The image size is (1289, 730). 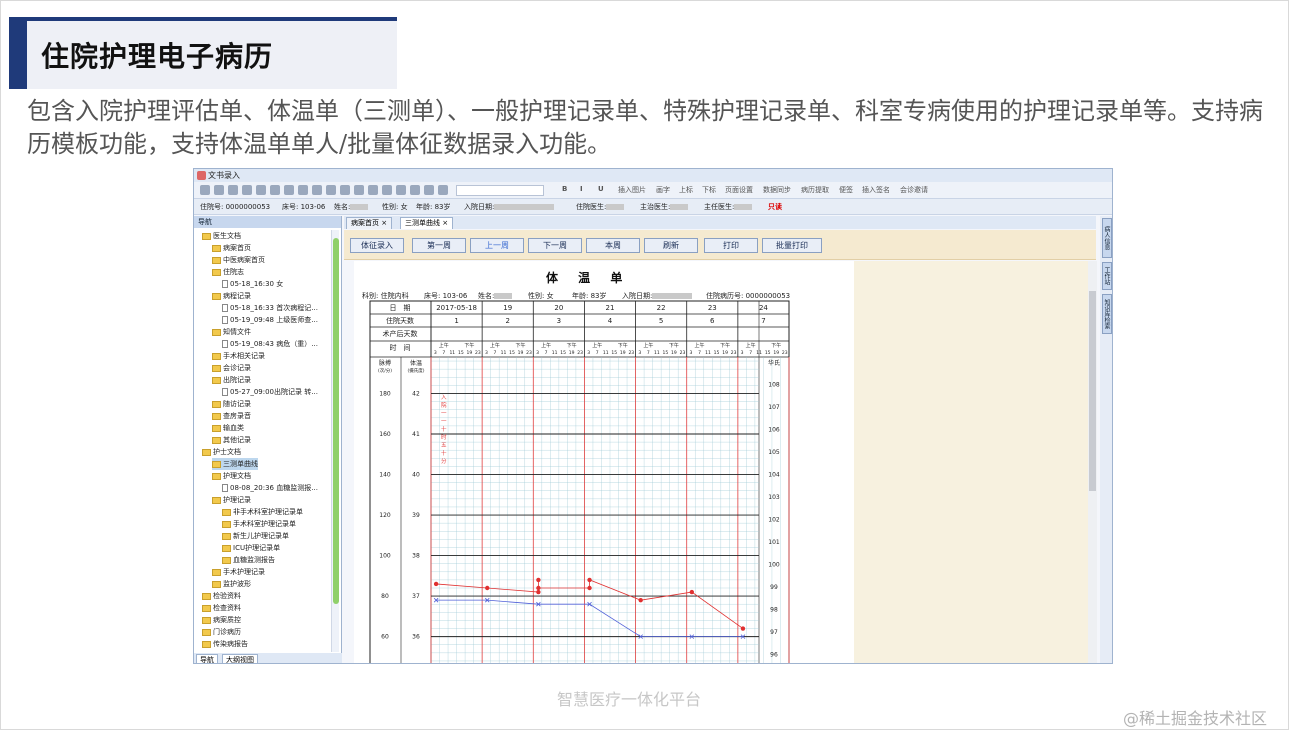 I want to click on side-tab-workstation: 工作站, so click(x=1107, y=276).